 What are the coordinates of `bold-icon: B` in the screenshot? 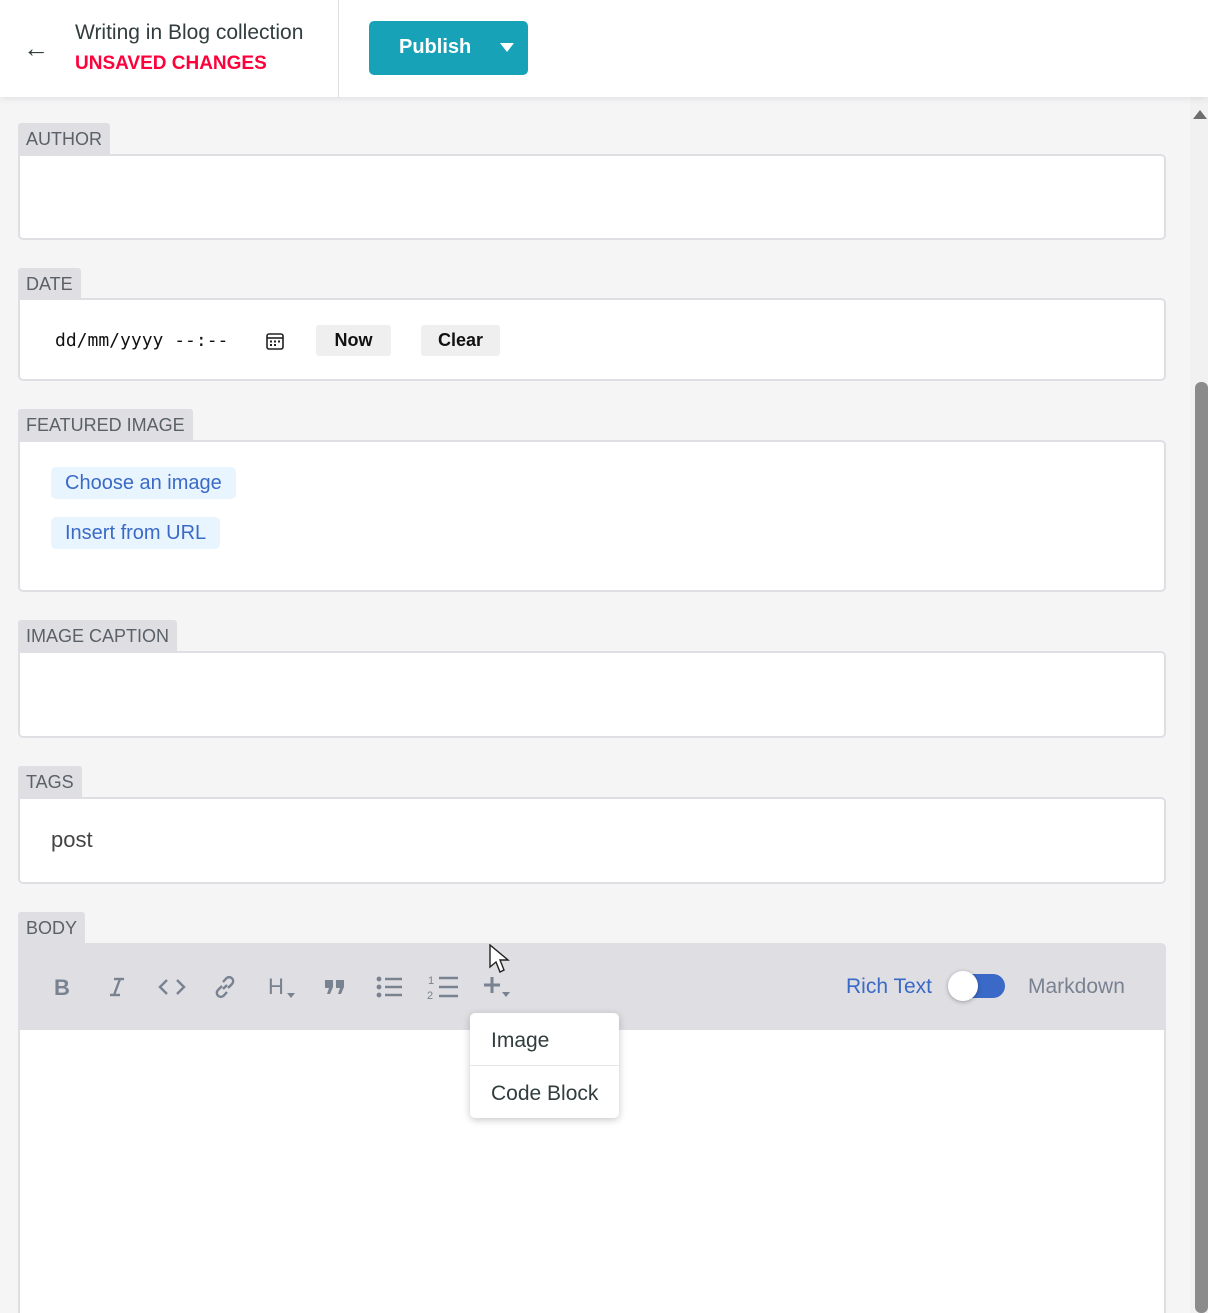 It's located at (63, 987).